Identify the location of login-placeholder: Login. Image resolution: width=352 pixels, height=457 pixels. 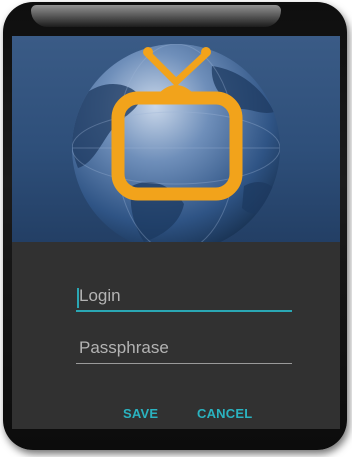
(100, 295).